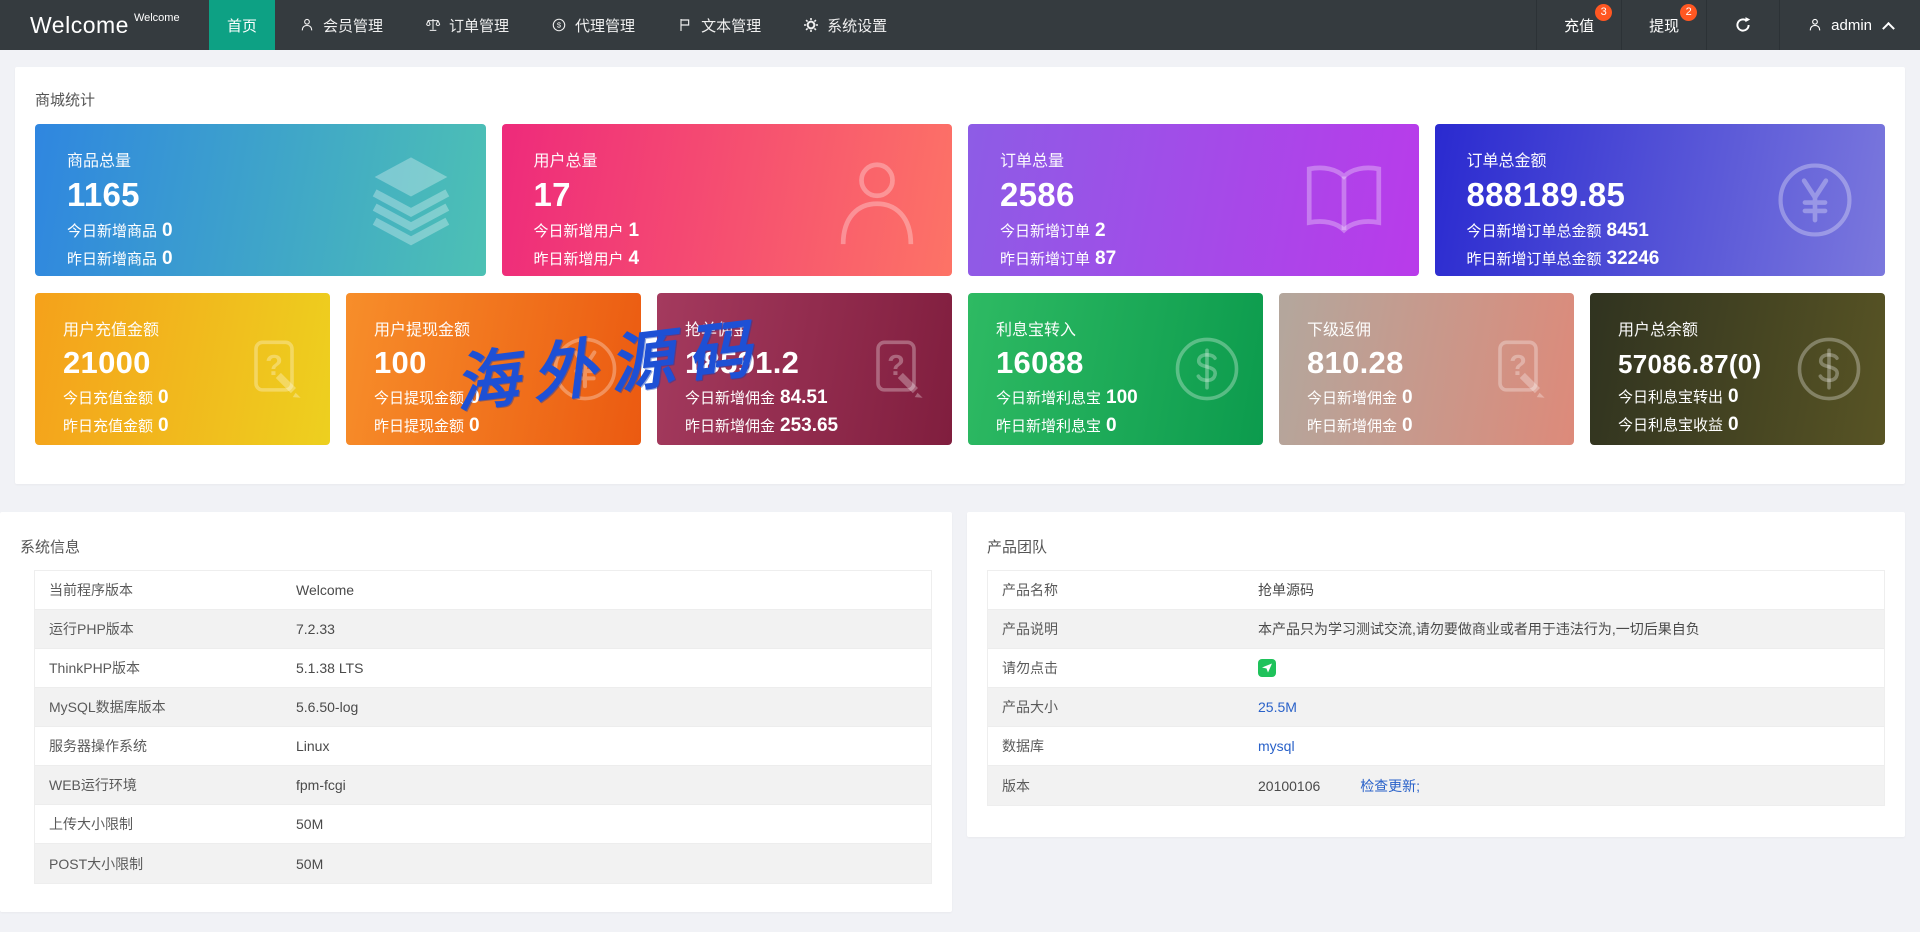 This screenshot has width=1920, height=932. I want to click on nav-item-orders: 订单管理, so click(467, 25).